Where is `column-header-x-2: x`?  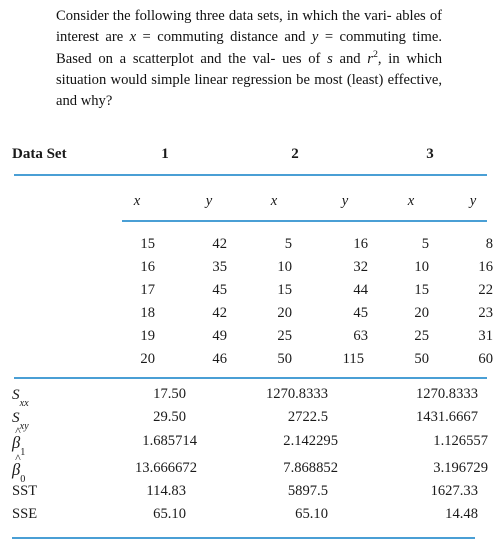 column-header-x-2: x is located at coordinates (274, 201).